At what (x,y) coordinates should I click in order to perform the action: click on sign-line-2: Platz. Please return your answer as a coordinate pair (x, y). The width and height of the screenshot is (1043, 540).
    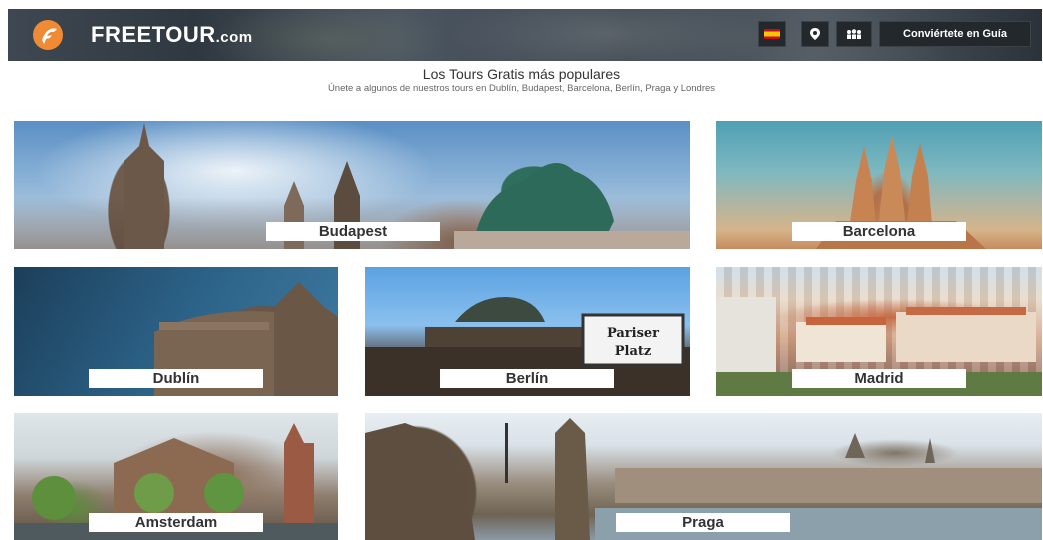
    Looking at the image, I should click on (633, 351).